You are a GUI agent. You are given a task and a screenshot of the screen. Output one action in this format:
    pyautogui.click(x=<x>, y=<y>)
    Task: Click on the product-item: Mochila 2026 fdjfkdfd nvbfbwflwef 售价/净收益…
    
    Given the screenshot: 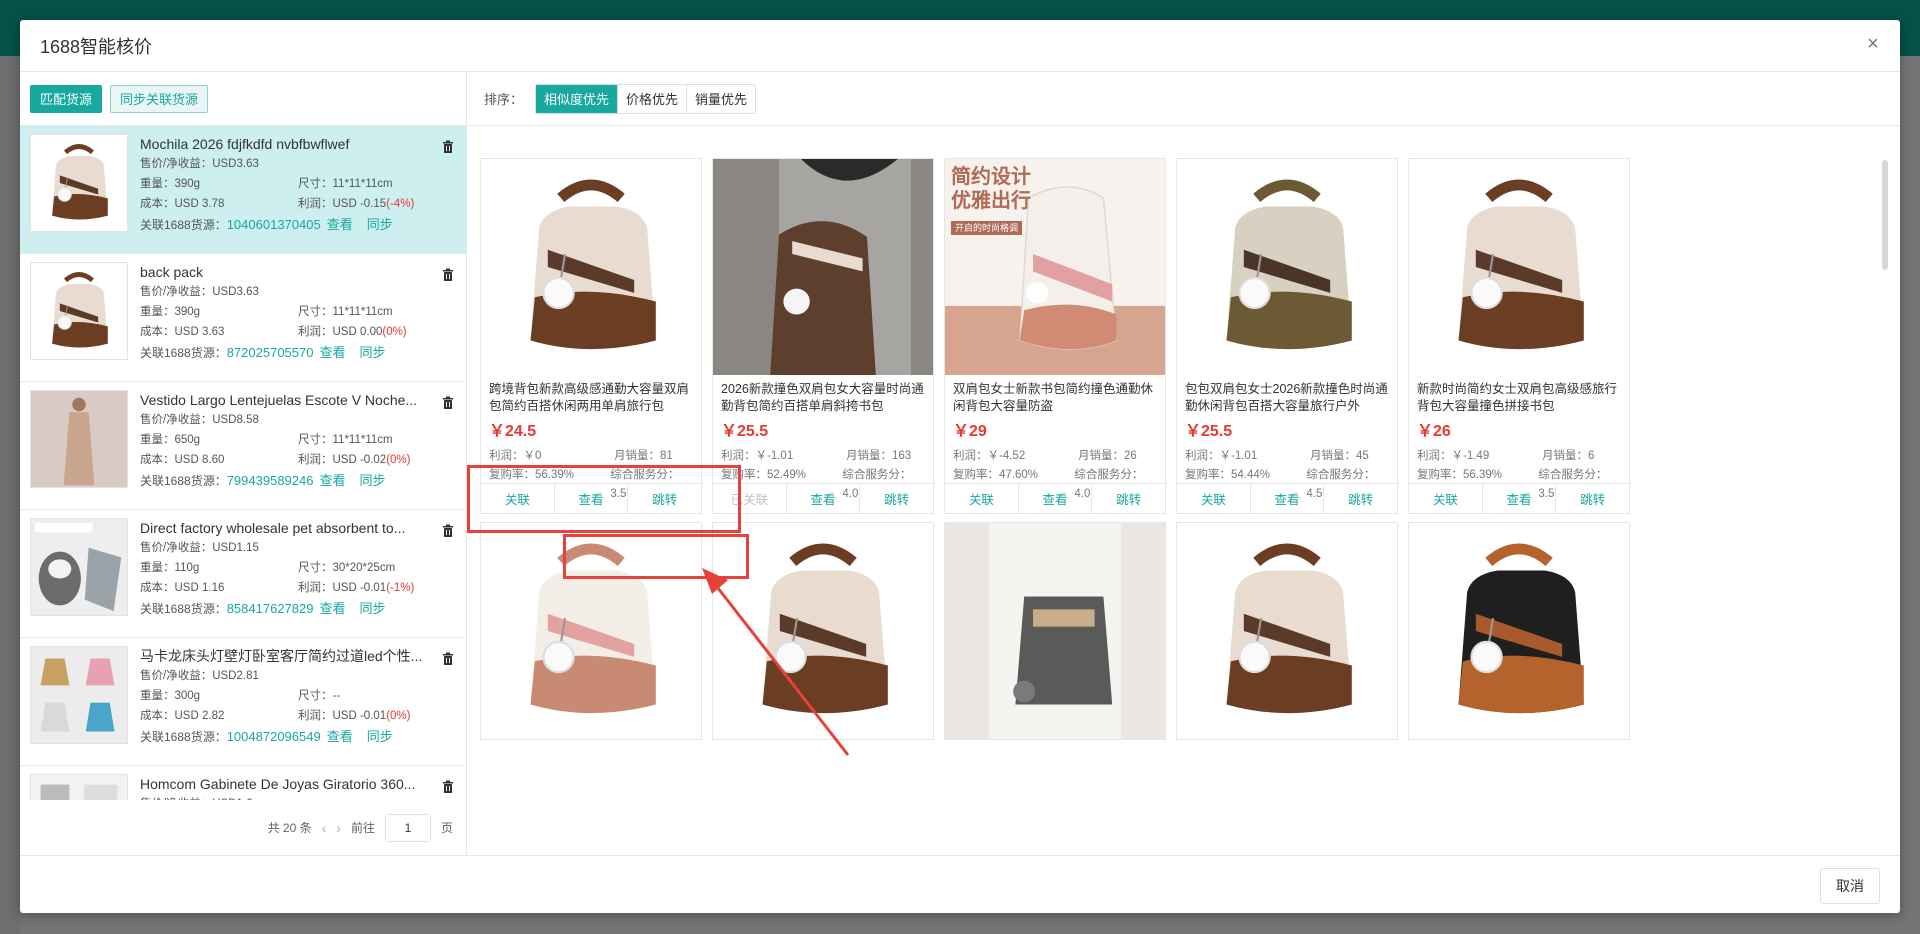 What is the action you would take?
    pyautogui.click(x=243, y=190)
    